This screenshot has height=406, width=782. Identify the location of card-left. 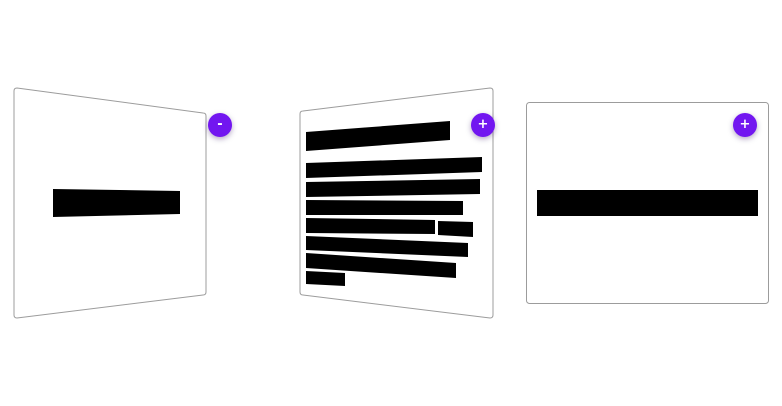
(110, 203).